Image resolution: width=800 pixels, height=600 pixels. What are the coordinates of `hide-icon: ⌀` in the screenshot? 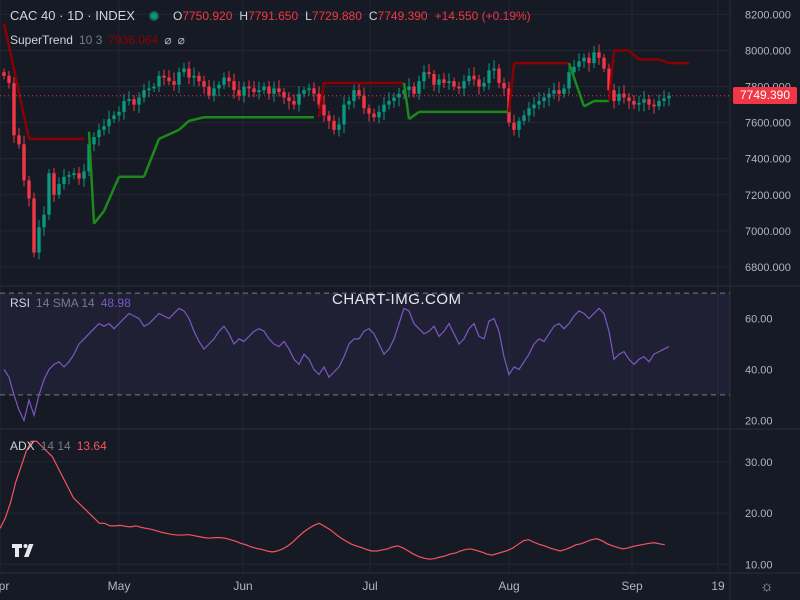 It's located at (167, 40).